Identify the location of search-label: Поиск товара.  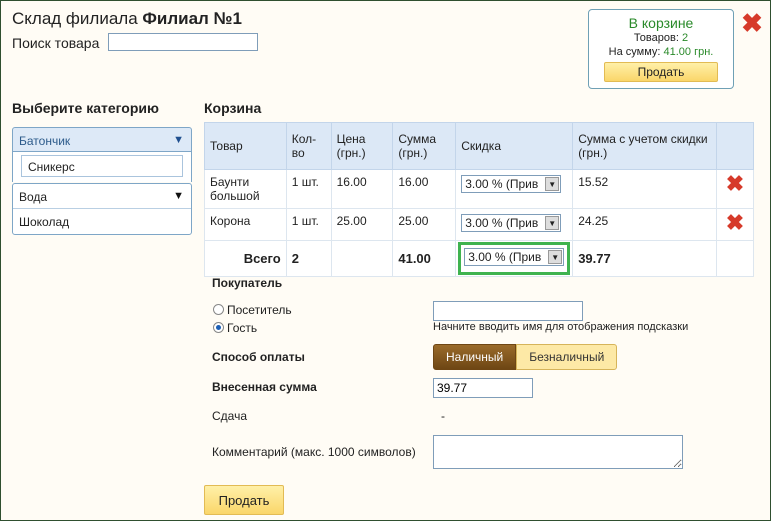
(56, 43).